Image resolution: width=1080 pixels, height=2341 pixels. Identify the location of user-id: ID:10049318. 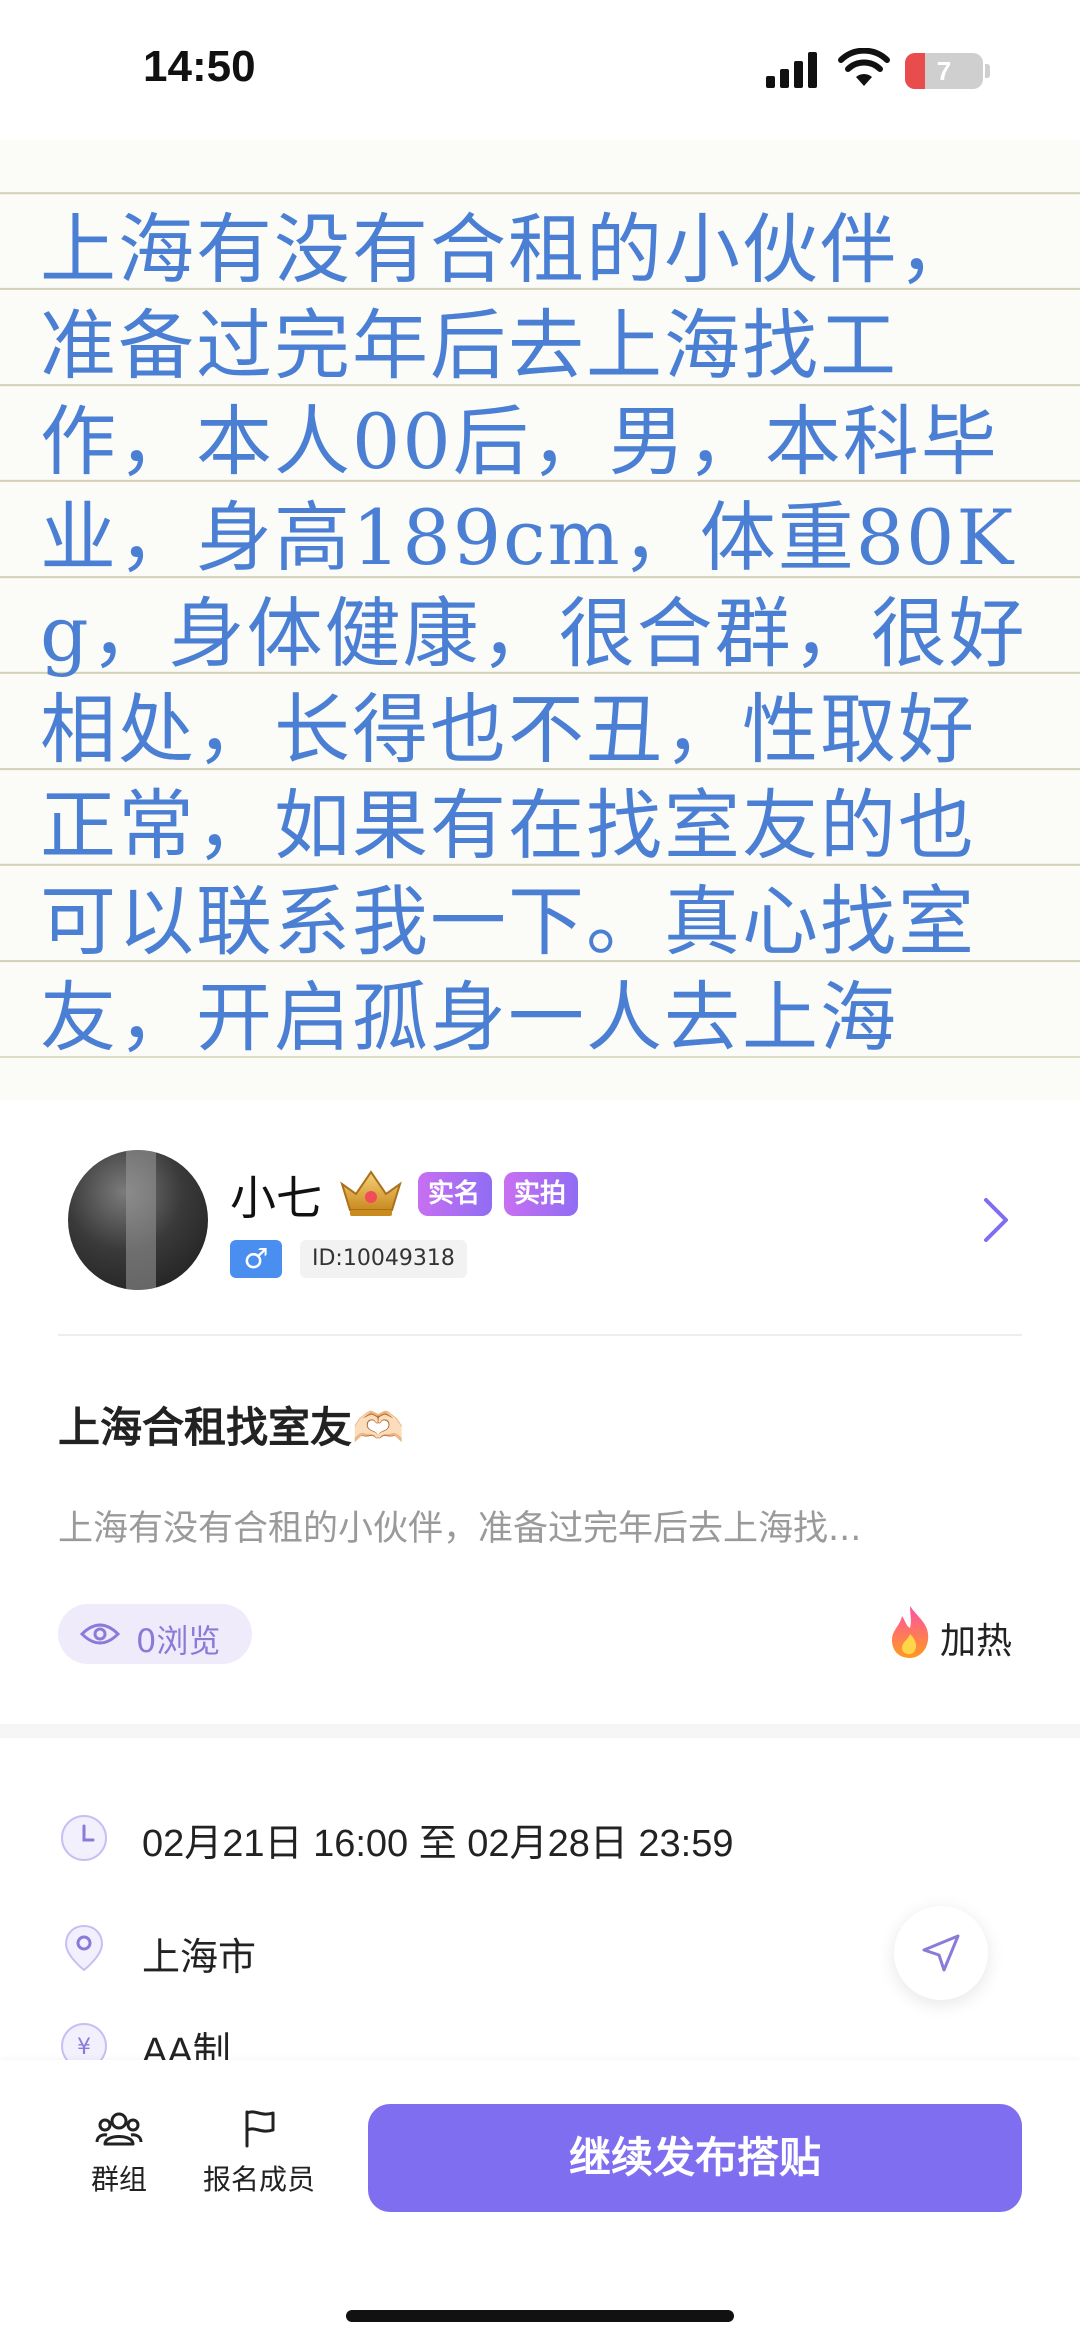
(383, 1259).